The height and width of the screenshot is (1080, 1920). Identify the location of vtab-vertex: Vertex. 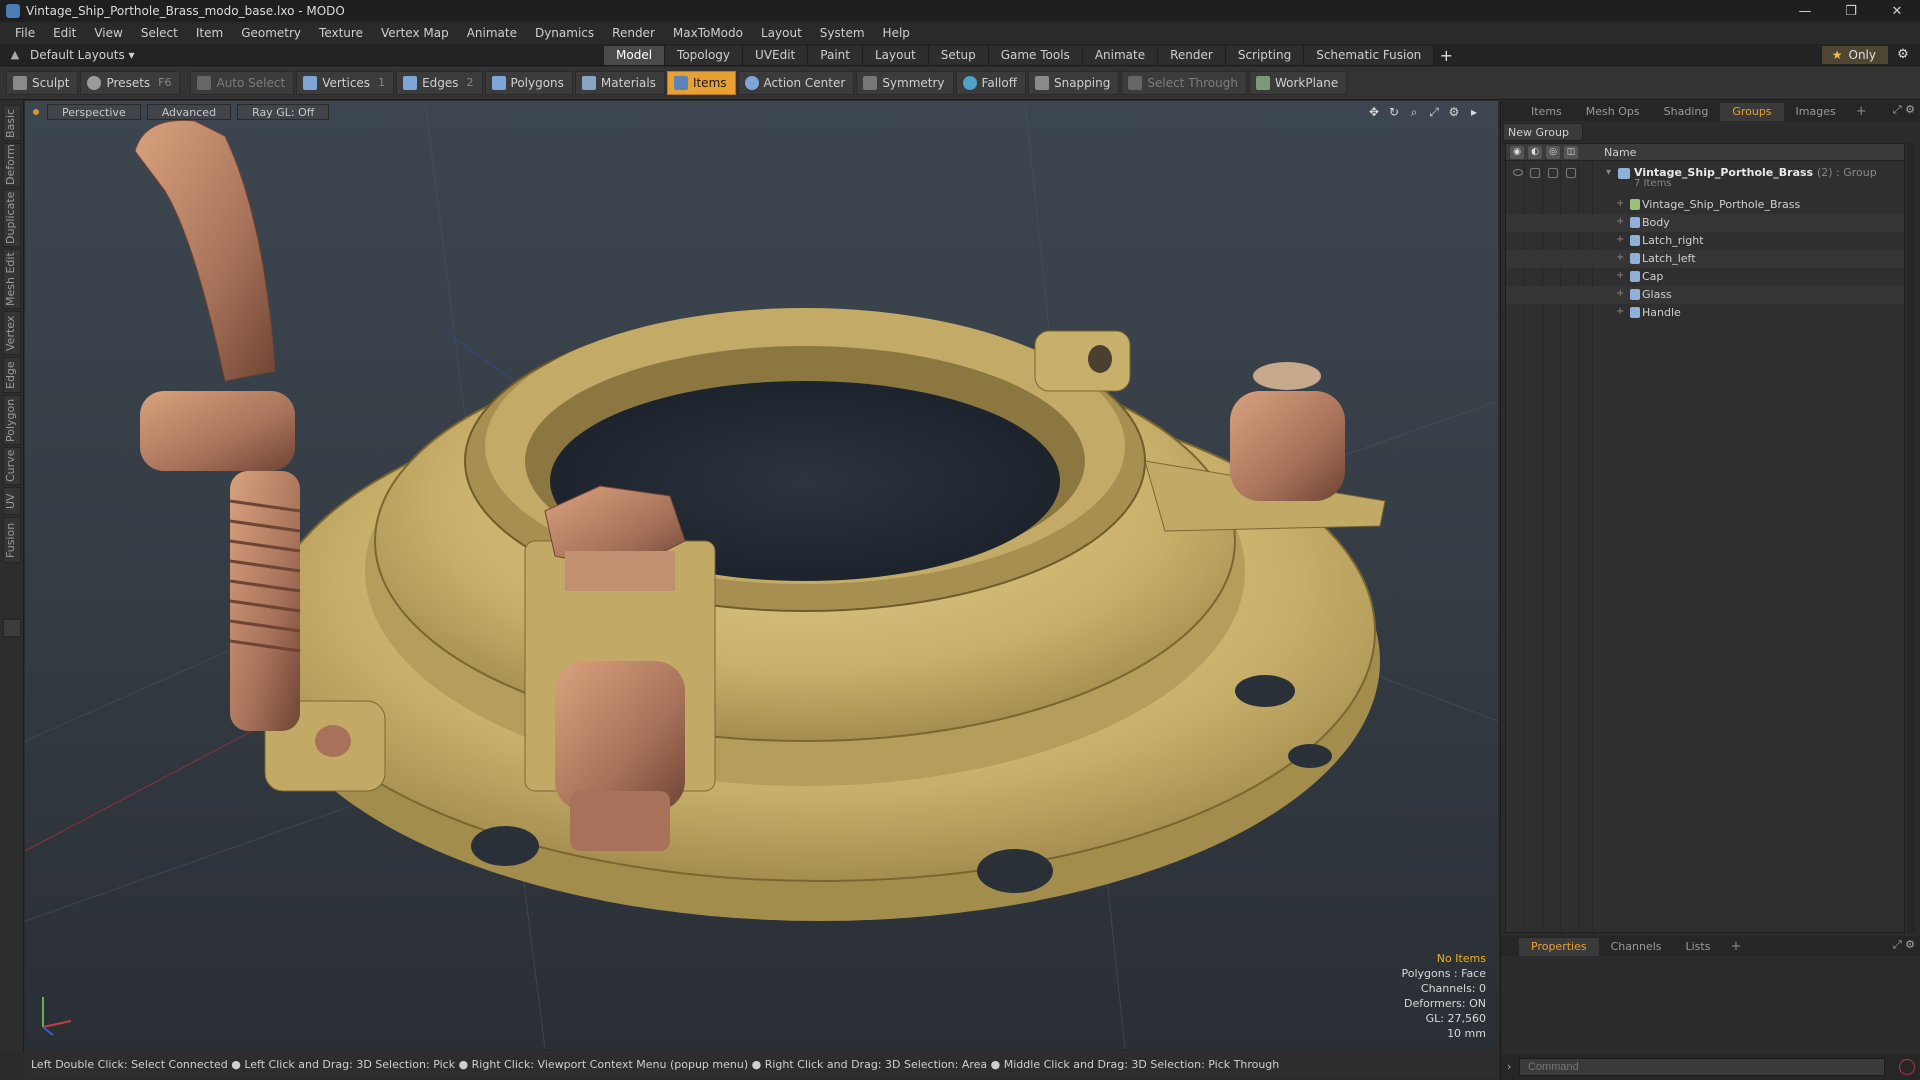
(12, 333).